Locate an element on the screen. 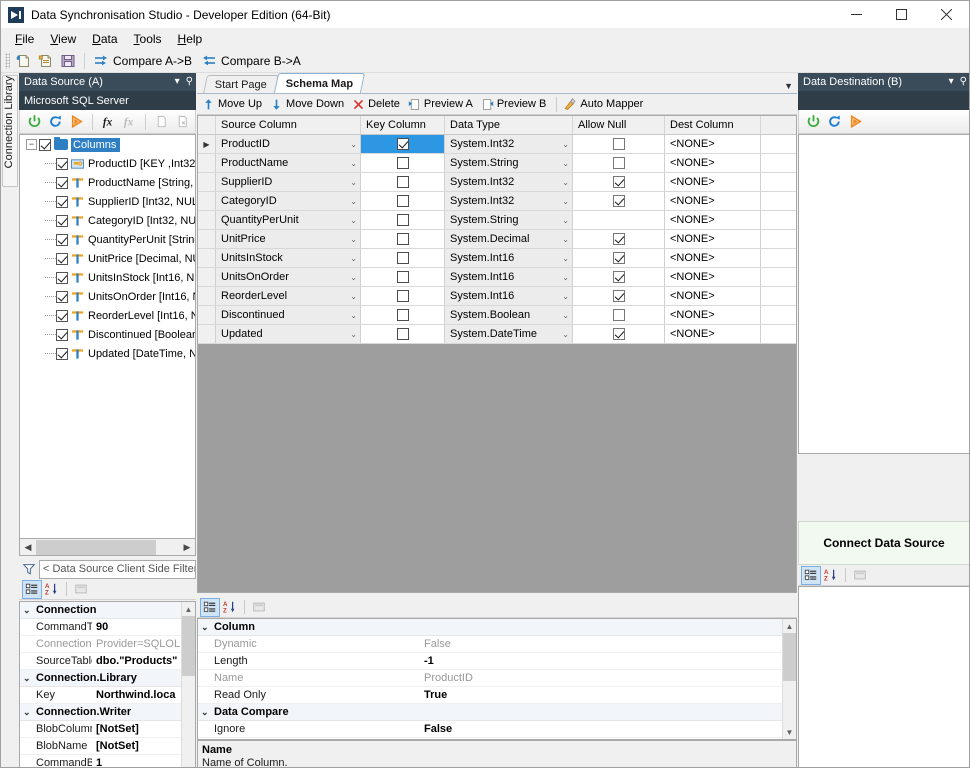 Image resolution: width=970 pixels, height=768 pixels. source-column-cell: ReorderLevel ⌄ is located at coordinates (288, 296).